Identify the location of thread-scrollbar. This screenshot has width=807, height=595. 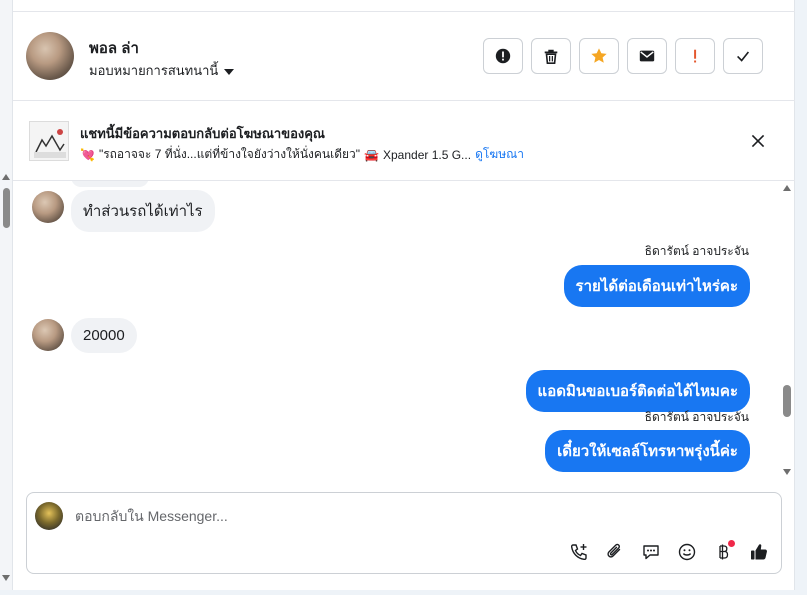
(787, 331).